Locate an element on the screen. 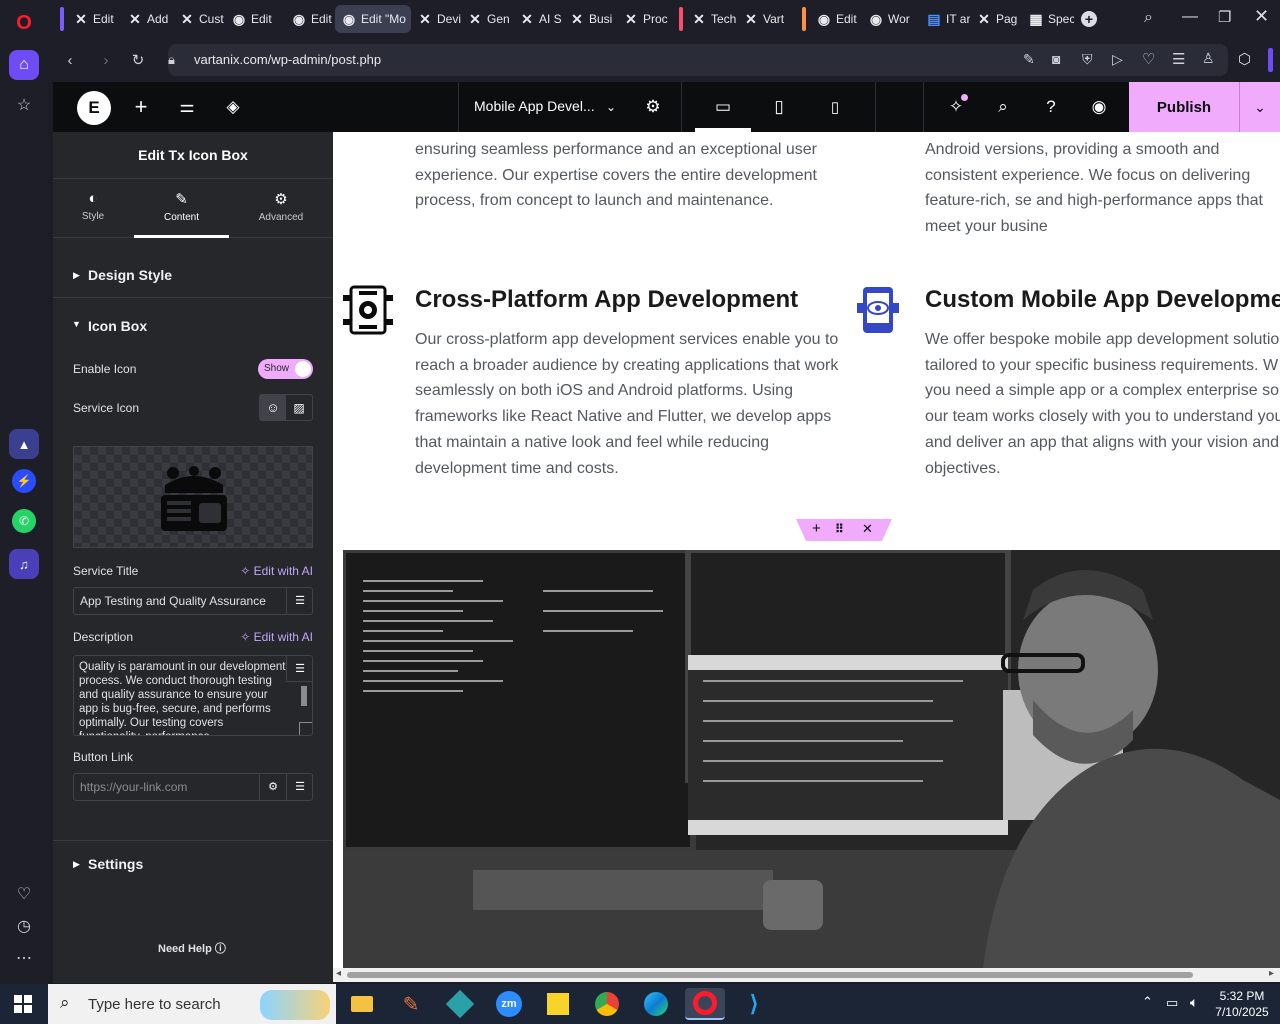  scroll-right-icon: ▸ is located at coordinates (1271, 973).